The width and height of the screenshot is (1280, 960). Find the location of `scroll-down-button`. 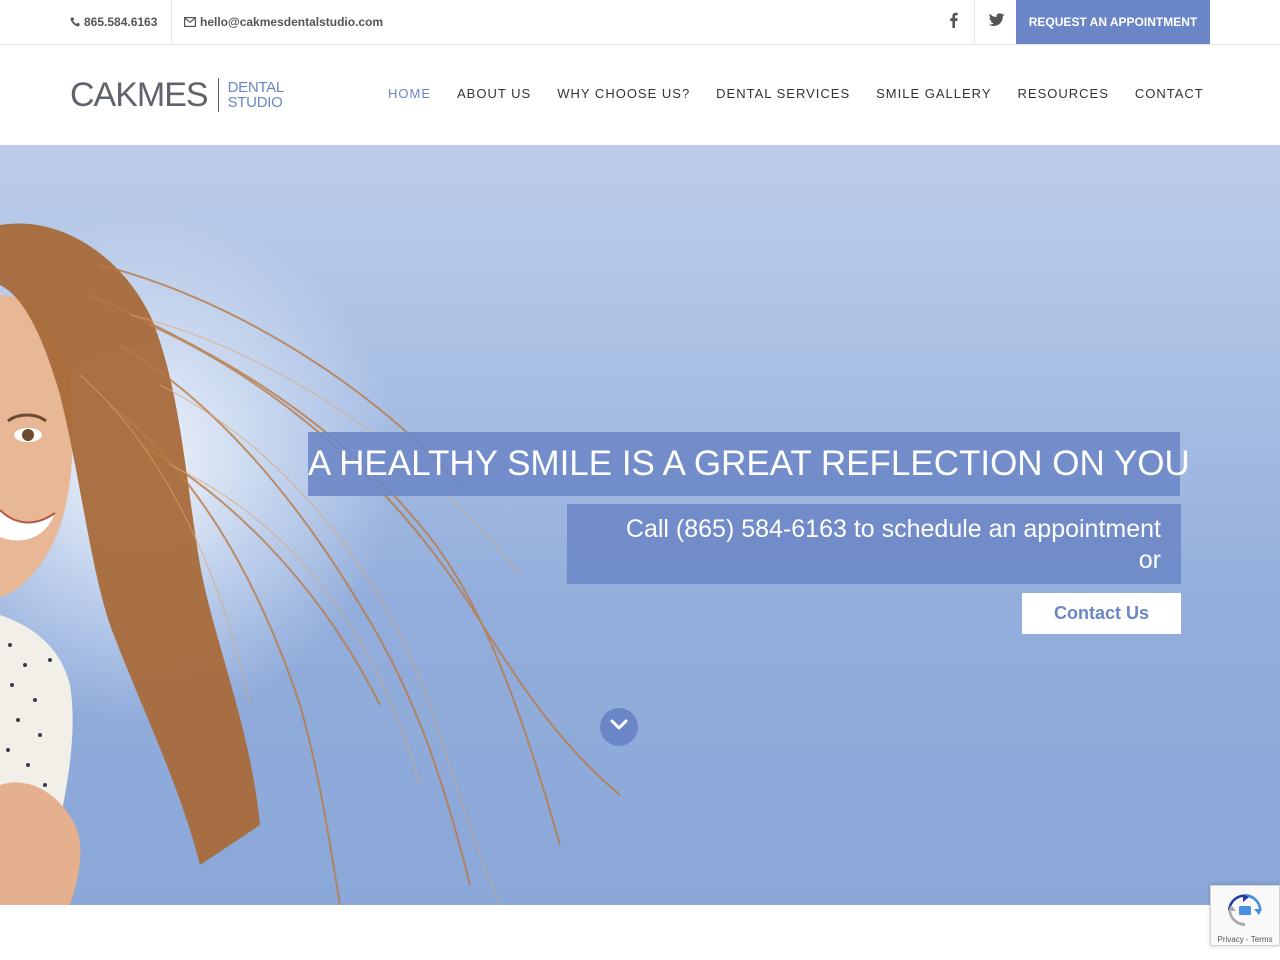

scroll-down-button is located at coordinates (619, 727).